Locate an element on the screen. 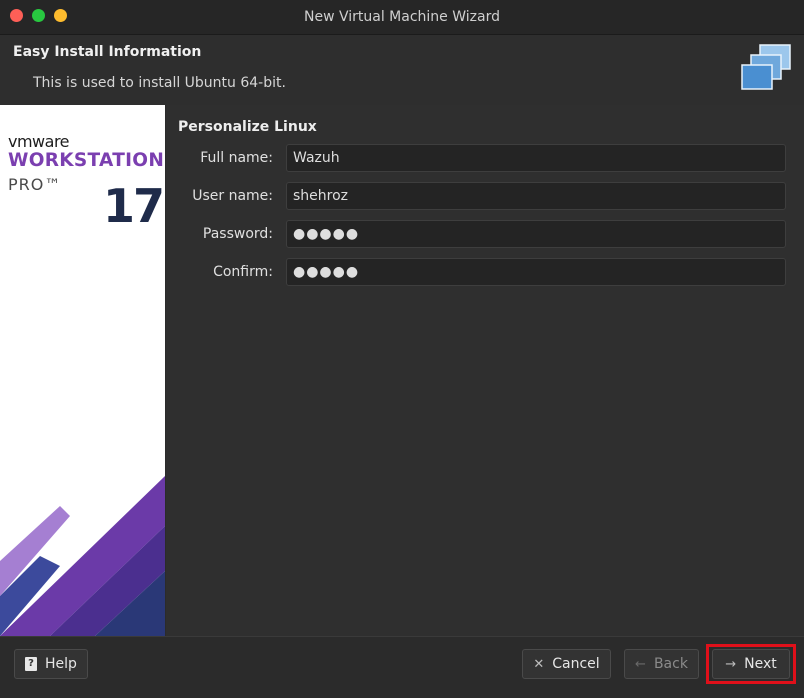 This screenshot has width=804, height=698. full-name-input: Wazuh is located at coordinates (536, 158).